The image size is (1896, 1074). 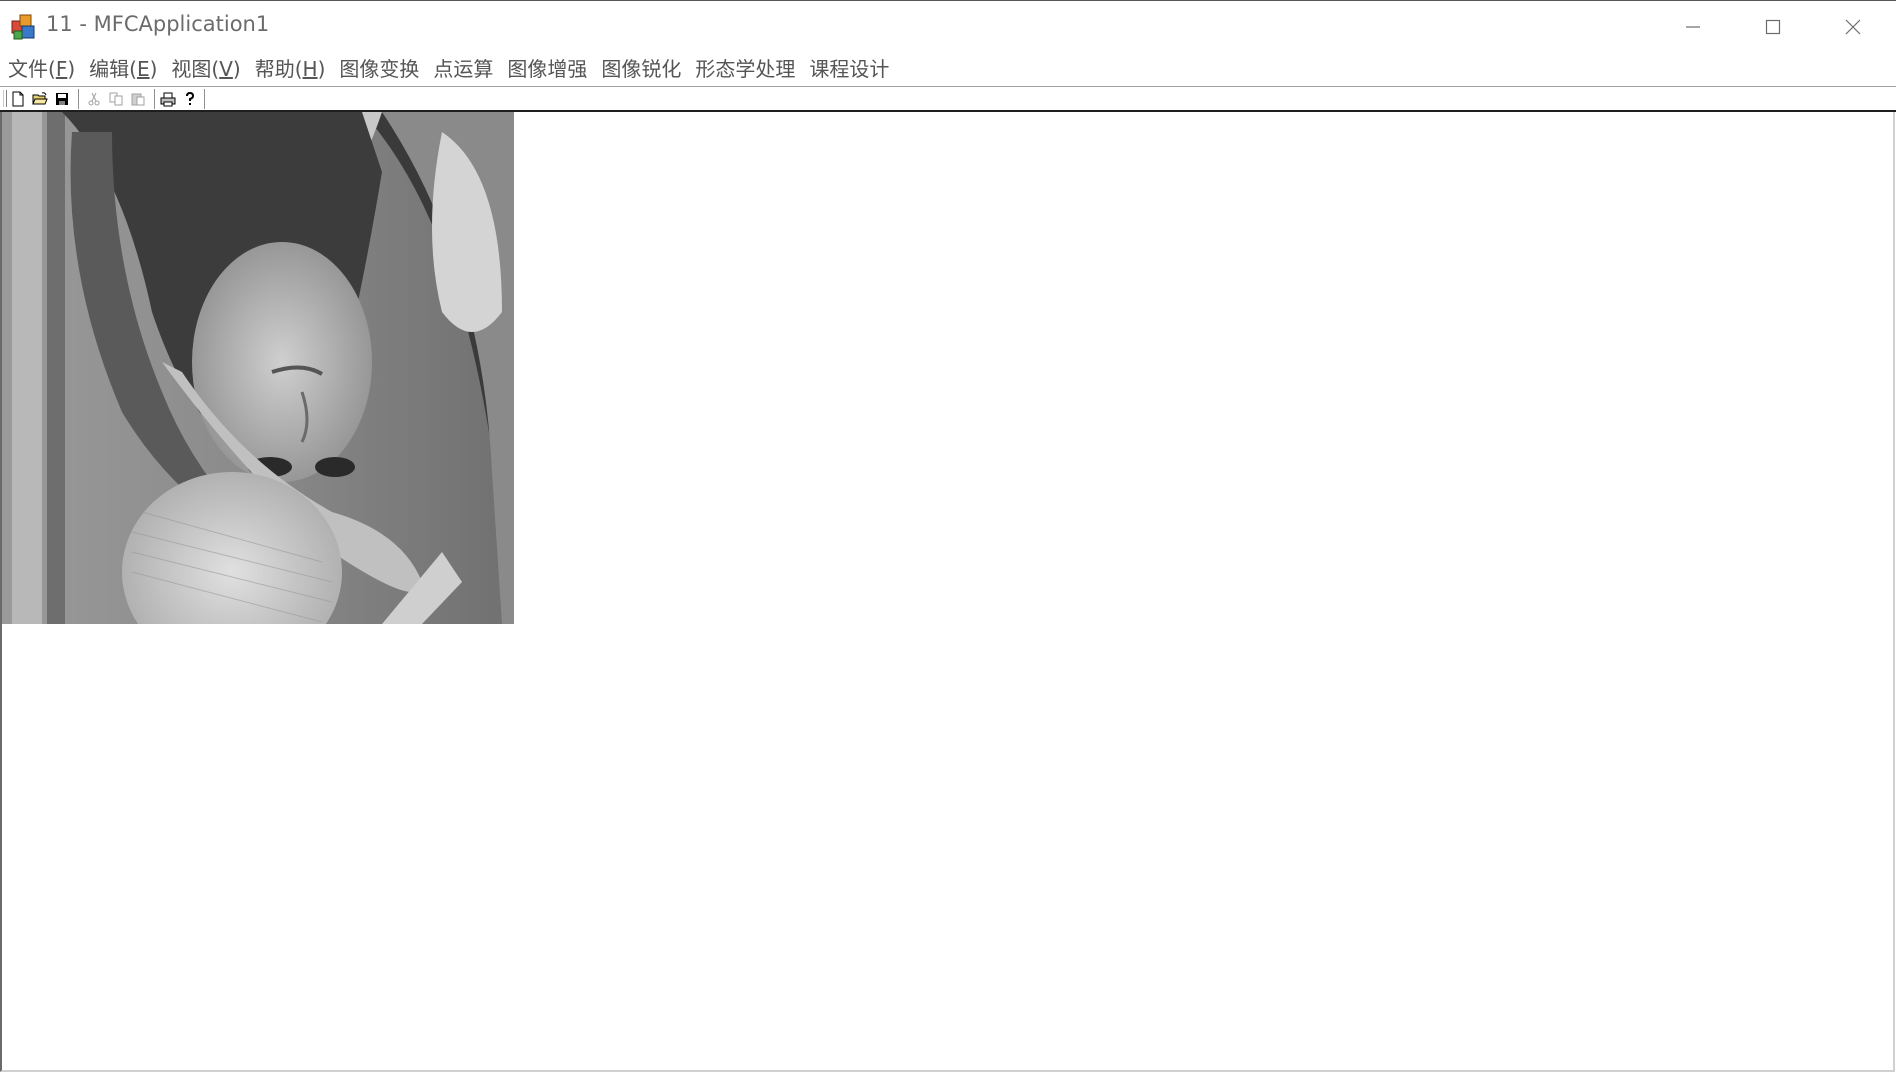 I want to click on maximize-button, so click(x=1773, y=27).